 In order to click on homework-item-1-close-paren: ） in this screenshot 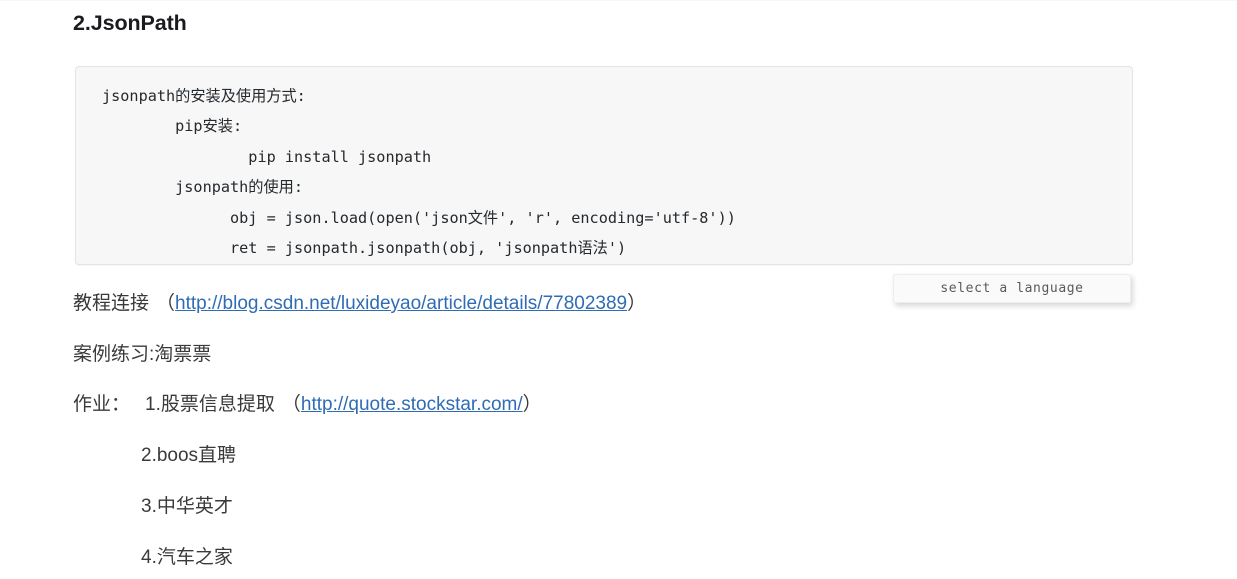, I will do `click(532, 404)`.